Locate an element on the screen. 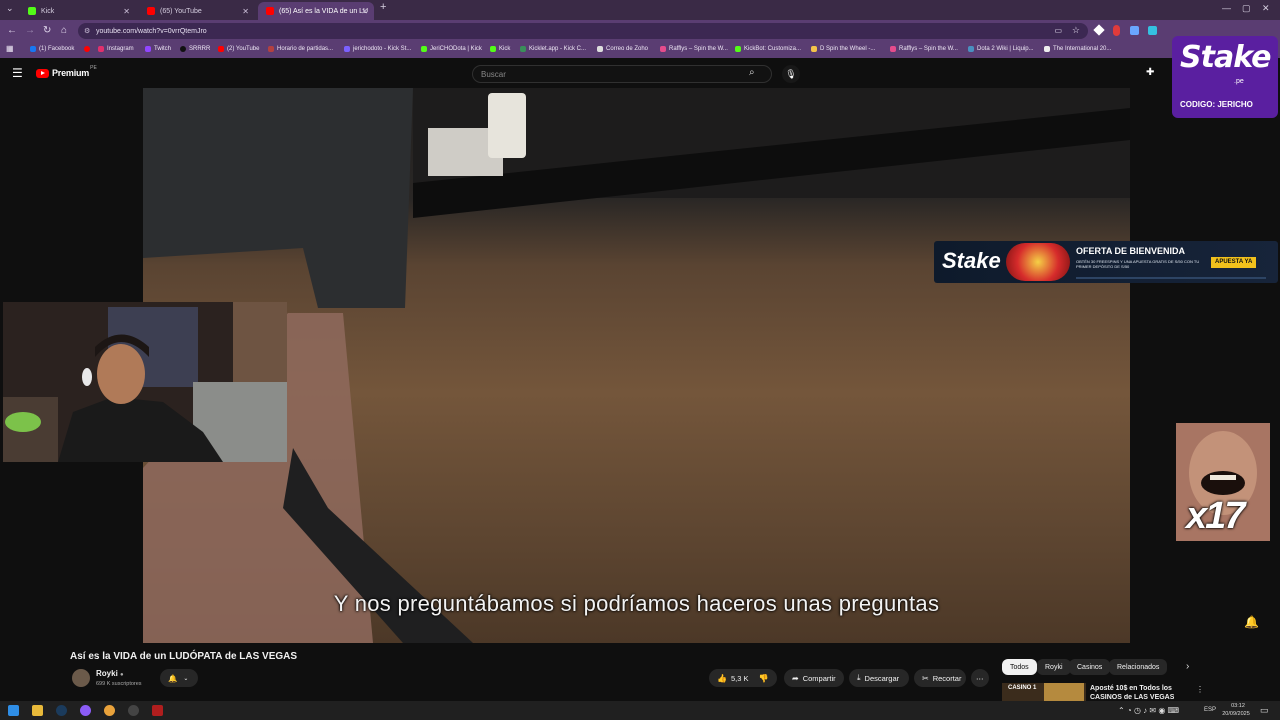 This screenshot has height=720, width=1280. clock-time: 03:12 is located at coordinates (1238, 706).